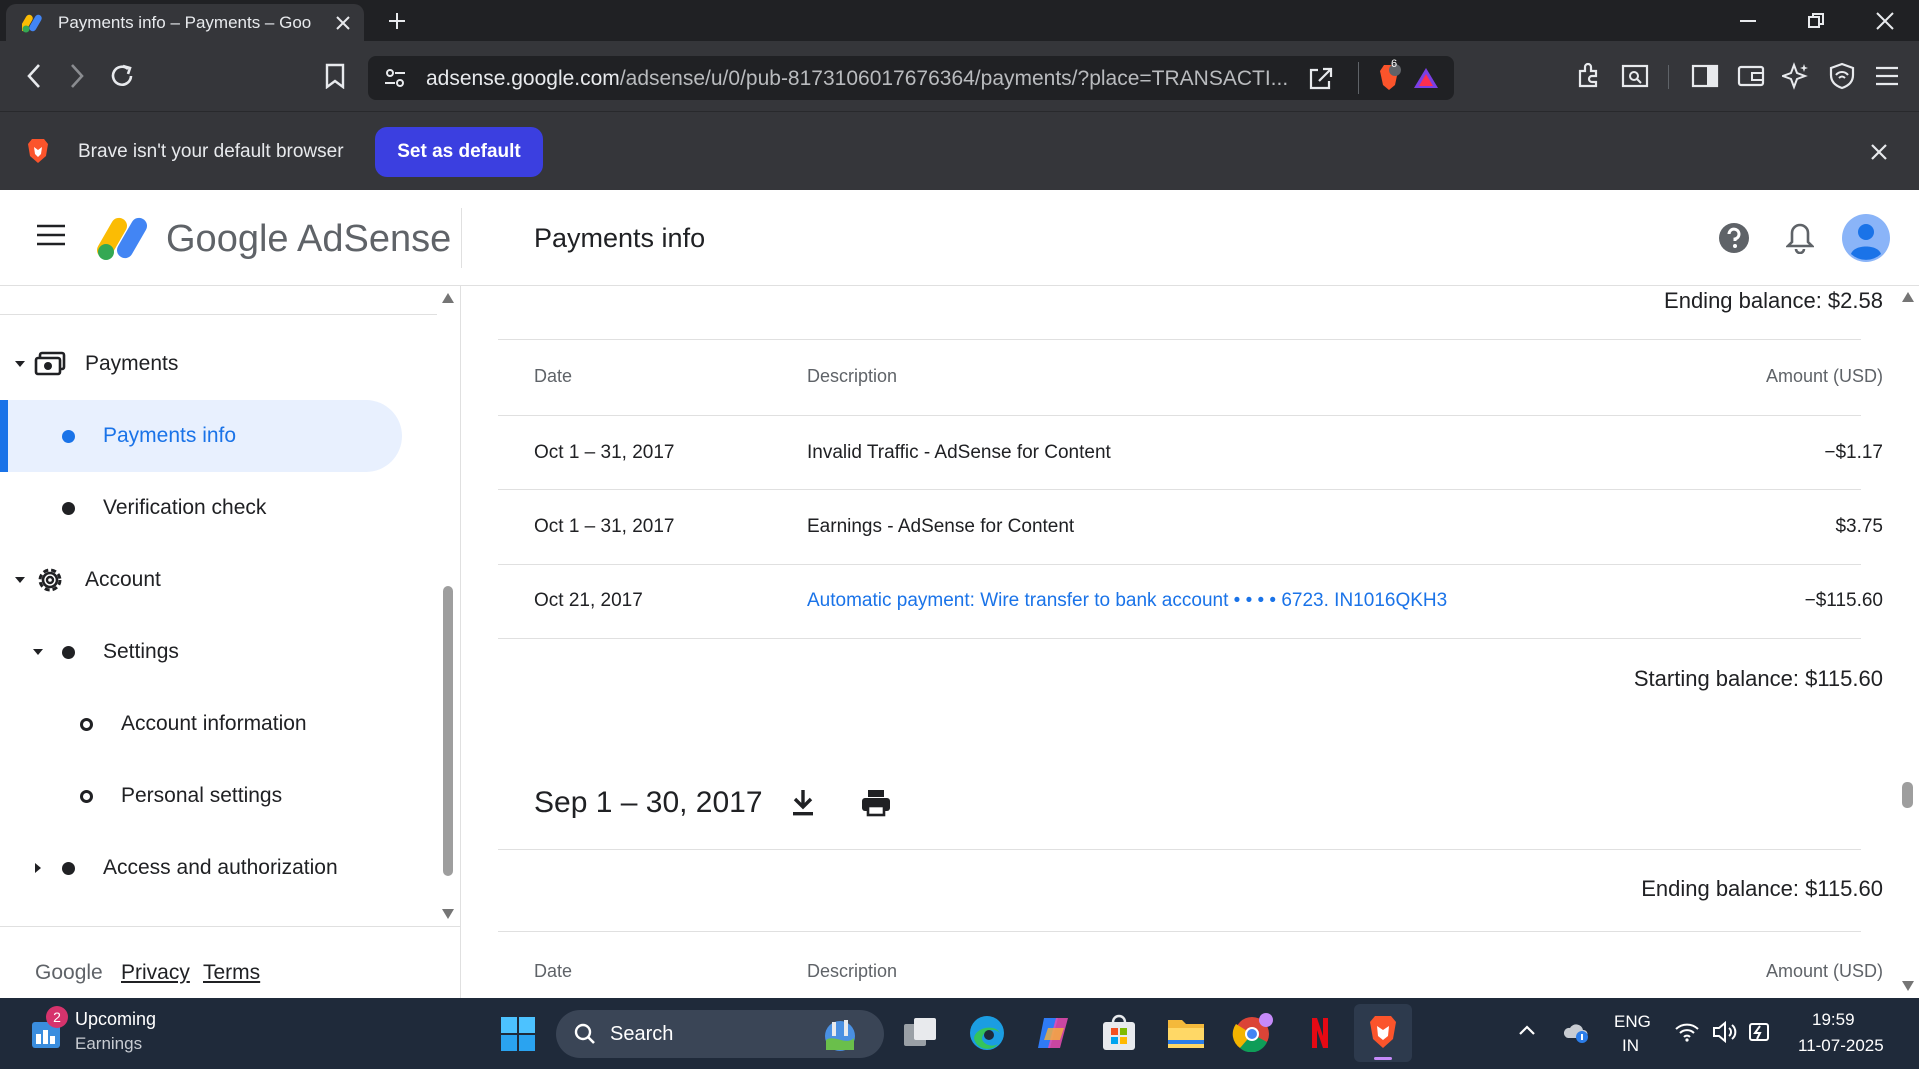  Describe the element at coordinates (1635, 76) in the screenshot. I see `reader-mode-icon` at that location.